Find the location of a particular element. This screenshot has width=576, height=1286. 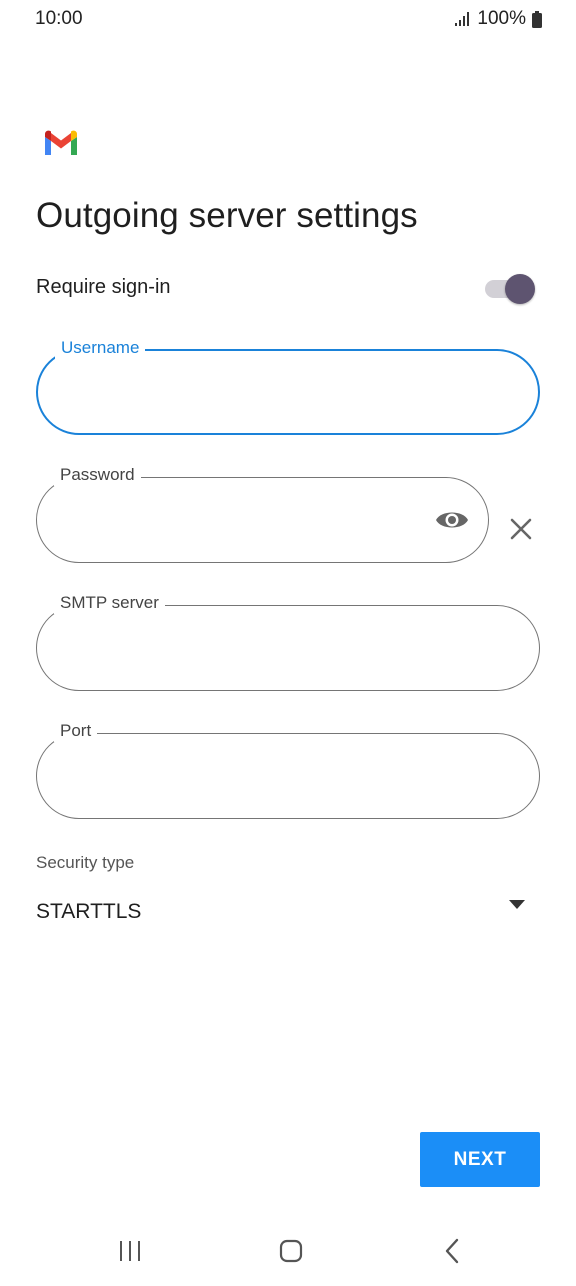

smtp-server-field: SMTP server is located at coordinates (288, 641).